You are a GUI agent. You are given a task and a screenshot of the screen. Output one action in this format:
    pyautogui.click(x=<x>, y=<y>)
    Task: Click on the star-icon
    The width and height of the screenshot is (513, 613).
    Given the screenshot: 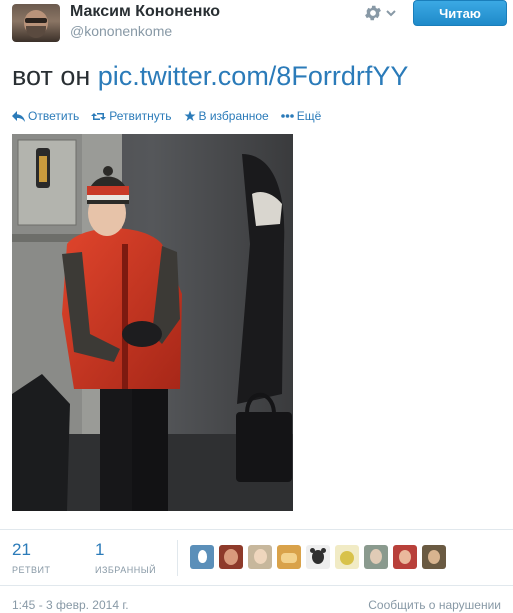 What is the action you would take?
    pyautogui.click(x=189, y=115)
    